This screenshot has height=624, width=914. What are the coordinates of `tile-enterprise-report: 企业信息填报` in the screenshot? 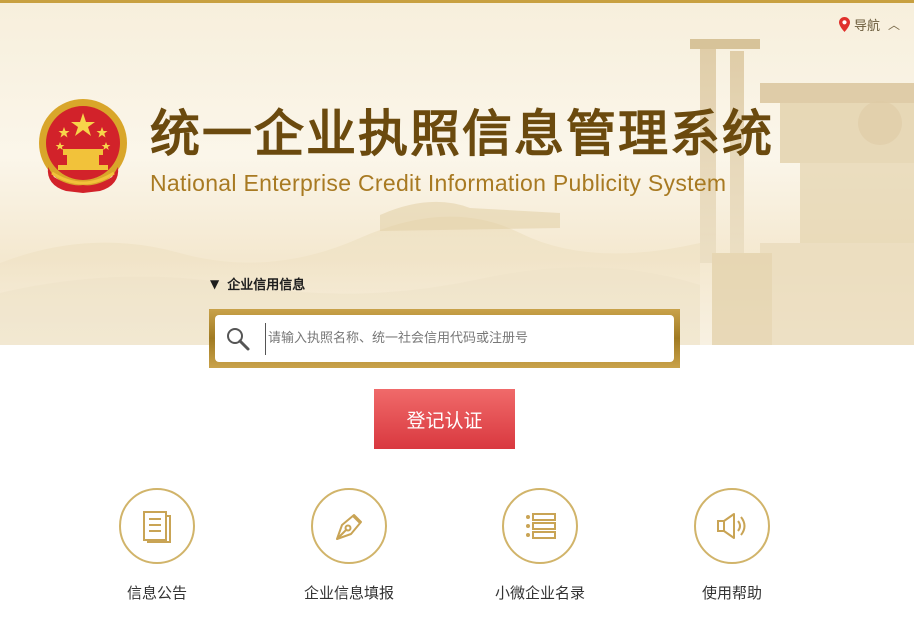 It's located at (349, 545).